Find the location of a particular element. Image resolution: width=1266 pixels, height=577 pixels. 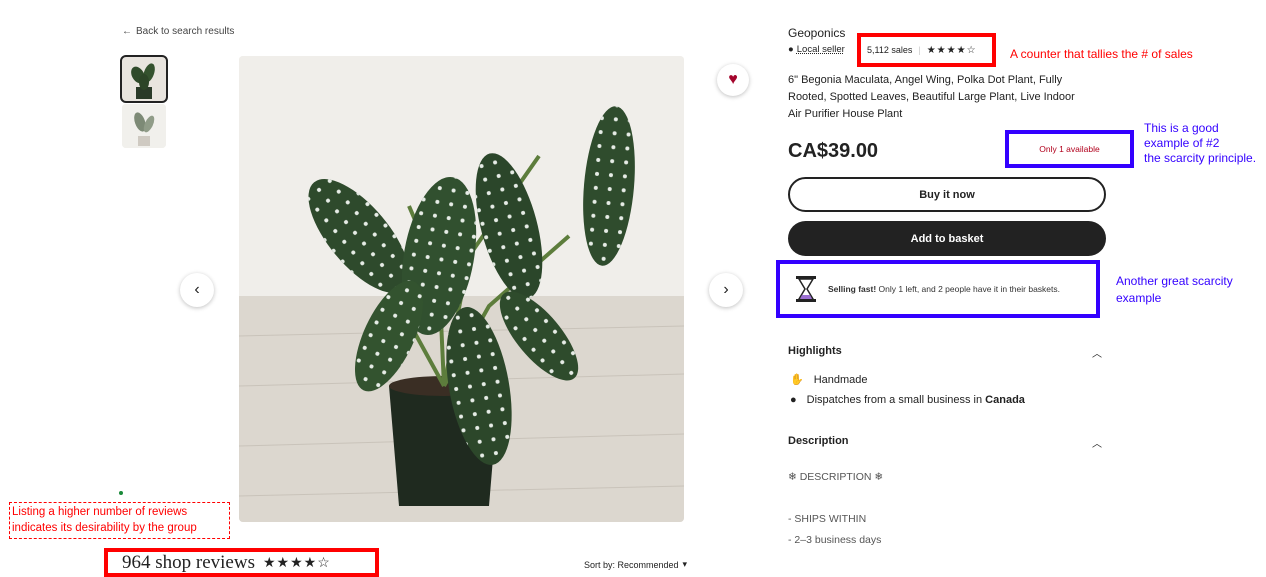

chevron-left-icon: ‹ is located at coordinates (197, 289).